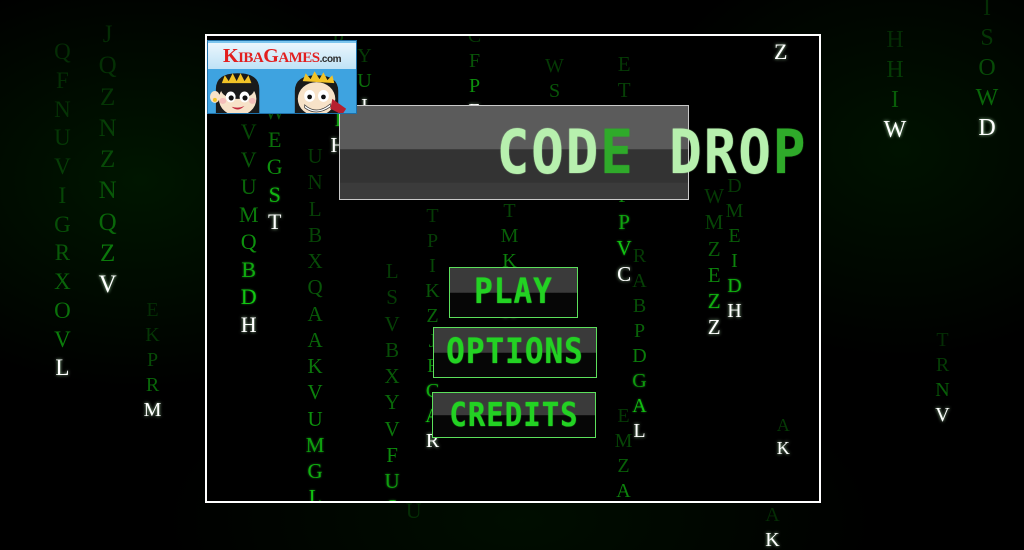 This screenshot has width=1024, height=550. I want to click on logo-iba: IBA, so click(251, 58).